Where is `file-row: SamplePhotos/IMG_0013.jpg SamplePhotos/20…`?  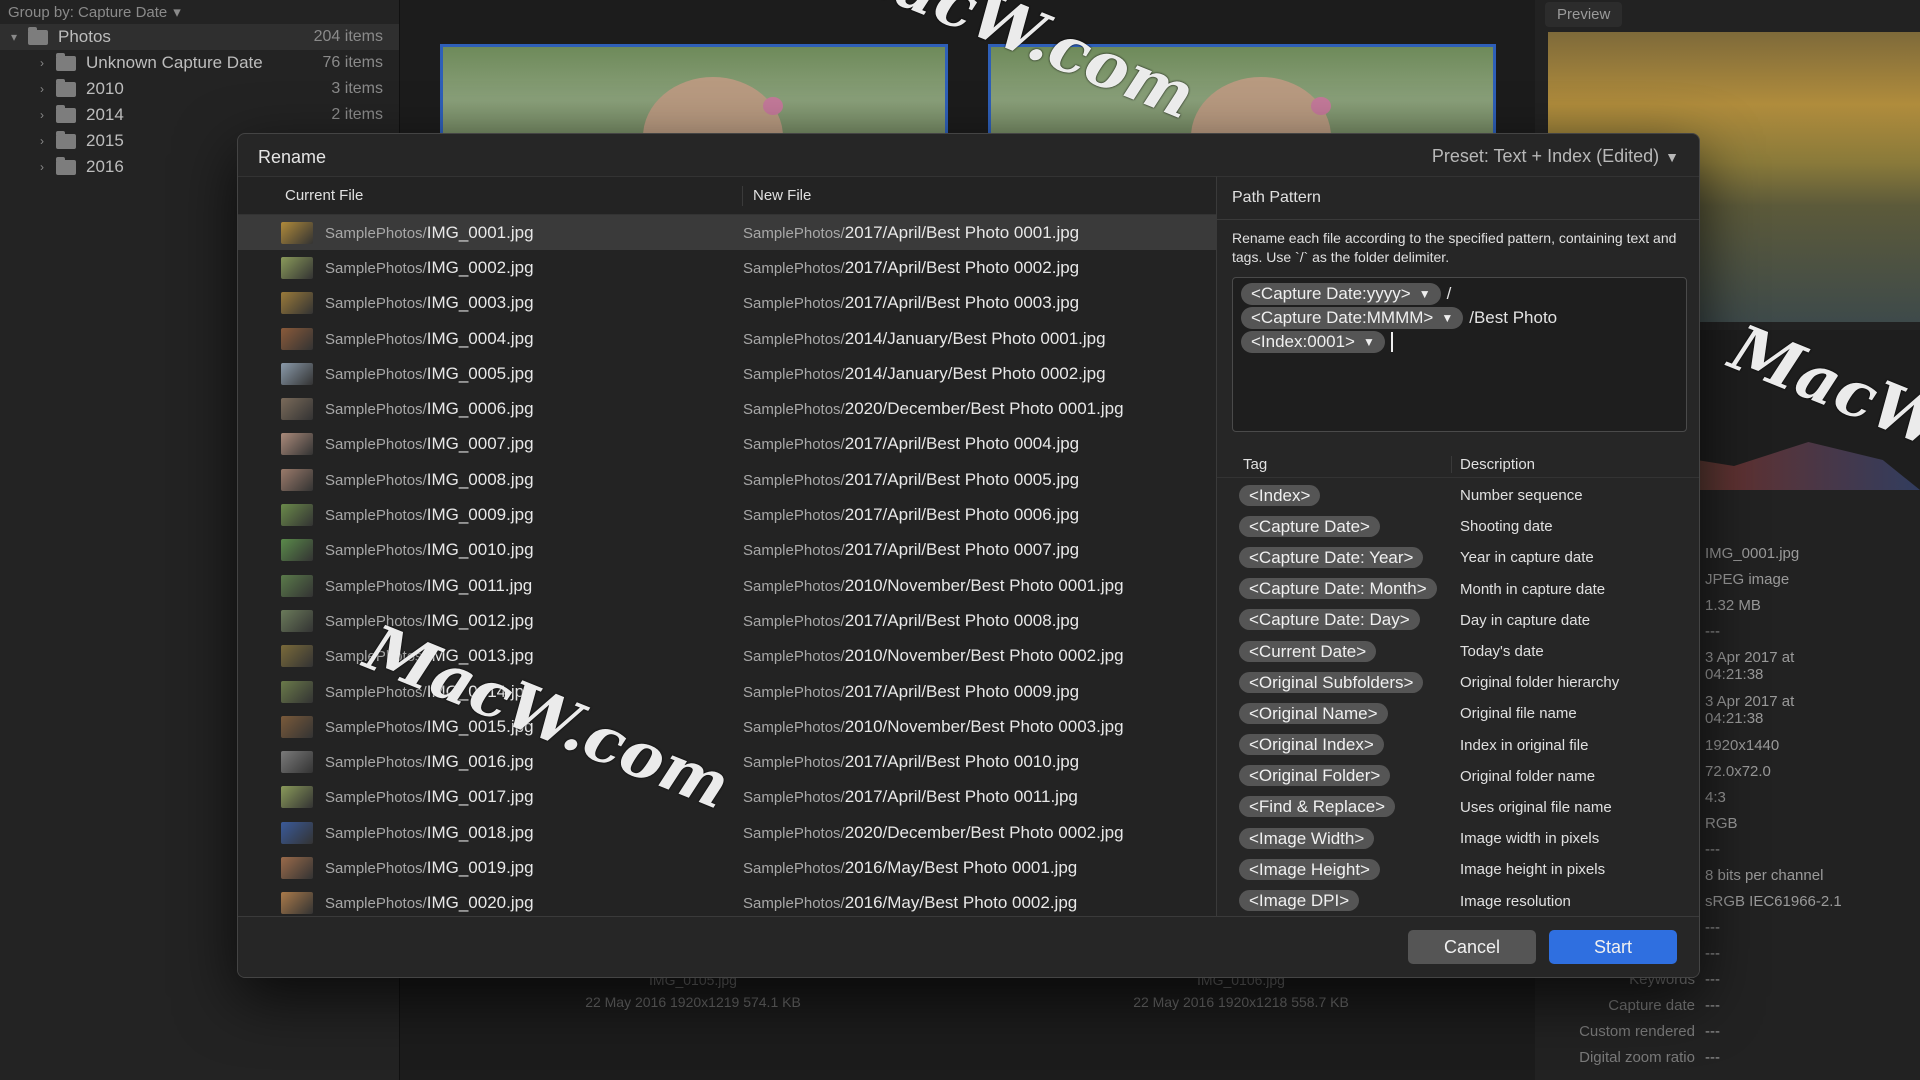
file-row: SamplePhotos/IMG_0013.jpg SamplePhotos/20… is located at coordinates (727, 656).